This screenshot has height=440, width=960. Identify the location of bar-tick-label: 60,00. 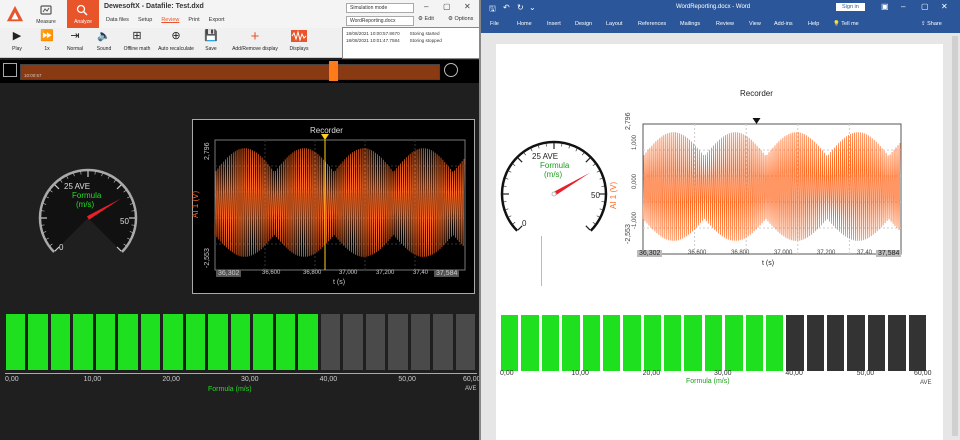
(923, 373).